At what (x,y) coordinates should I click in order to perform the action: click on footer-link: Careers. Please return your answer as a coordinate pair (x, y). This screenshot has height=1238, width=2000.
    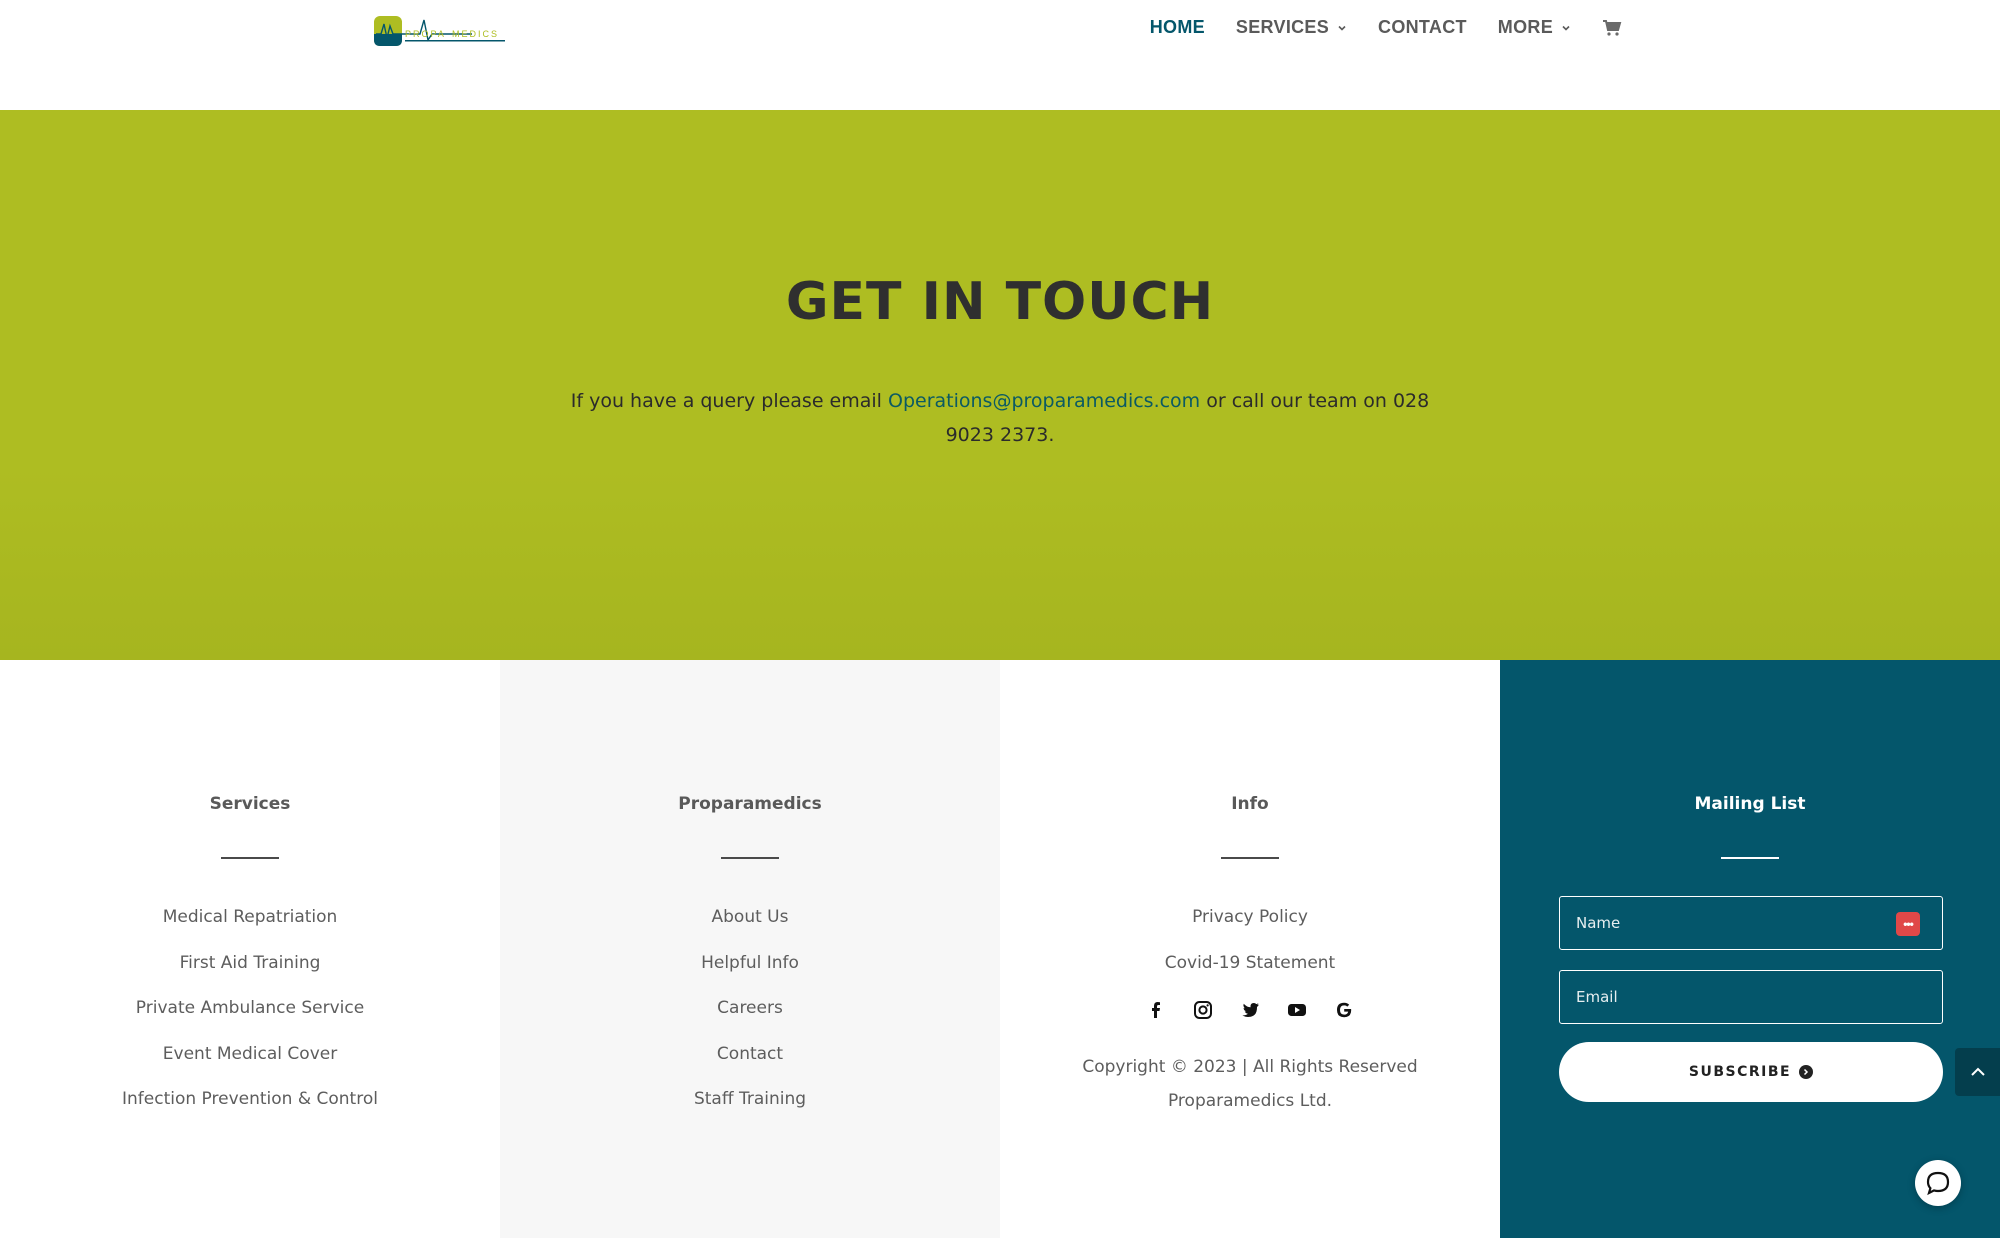
    Looking at the image, I should click on (750, 1016).